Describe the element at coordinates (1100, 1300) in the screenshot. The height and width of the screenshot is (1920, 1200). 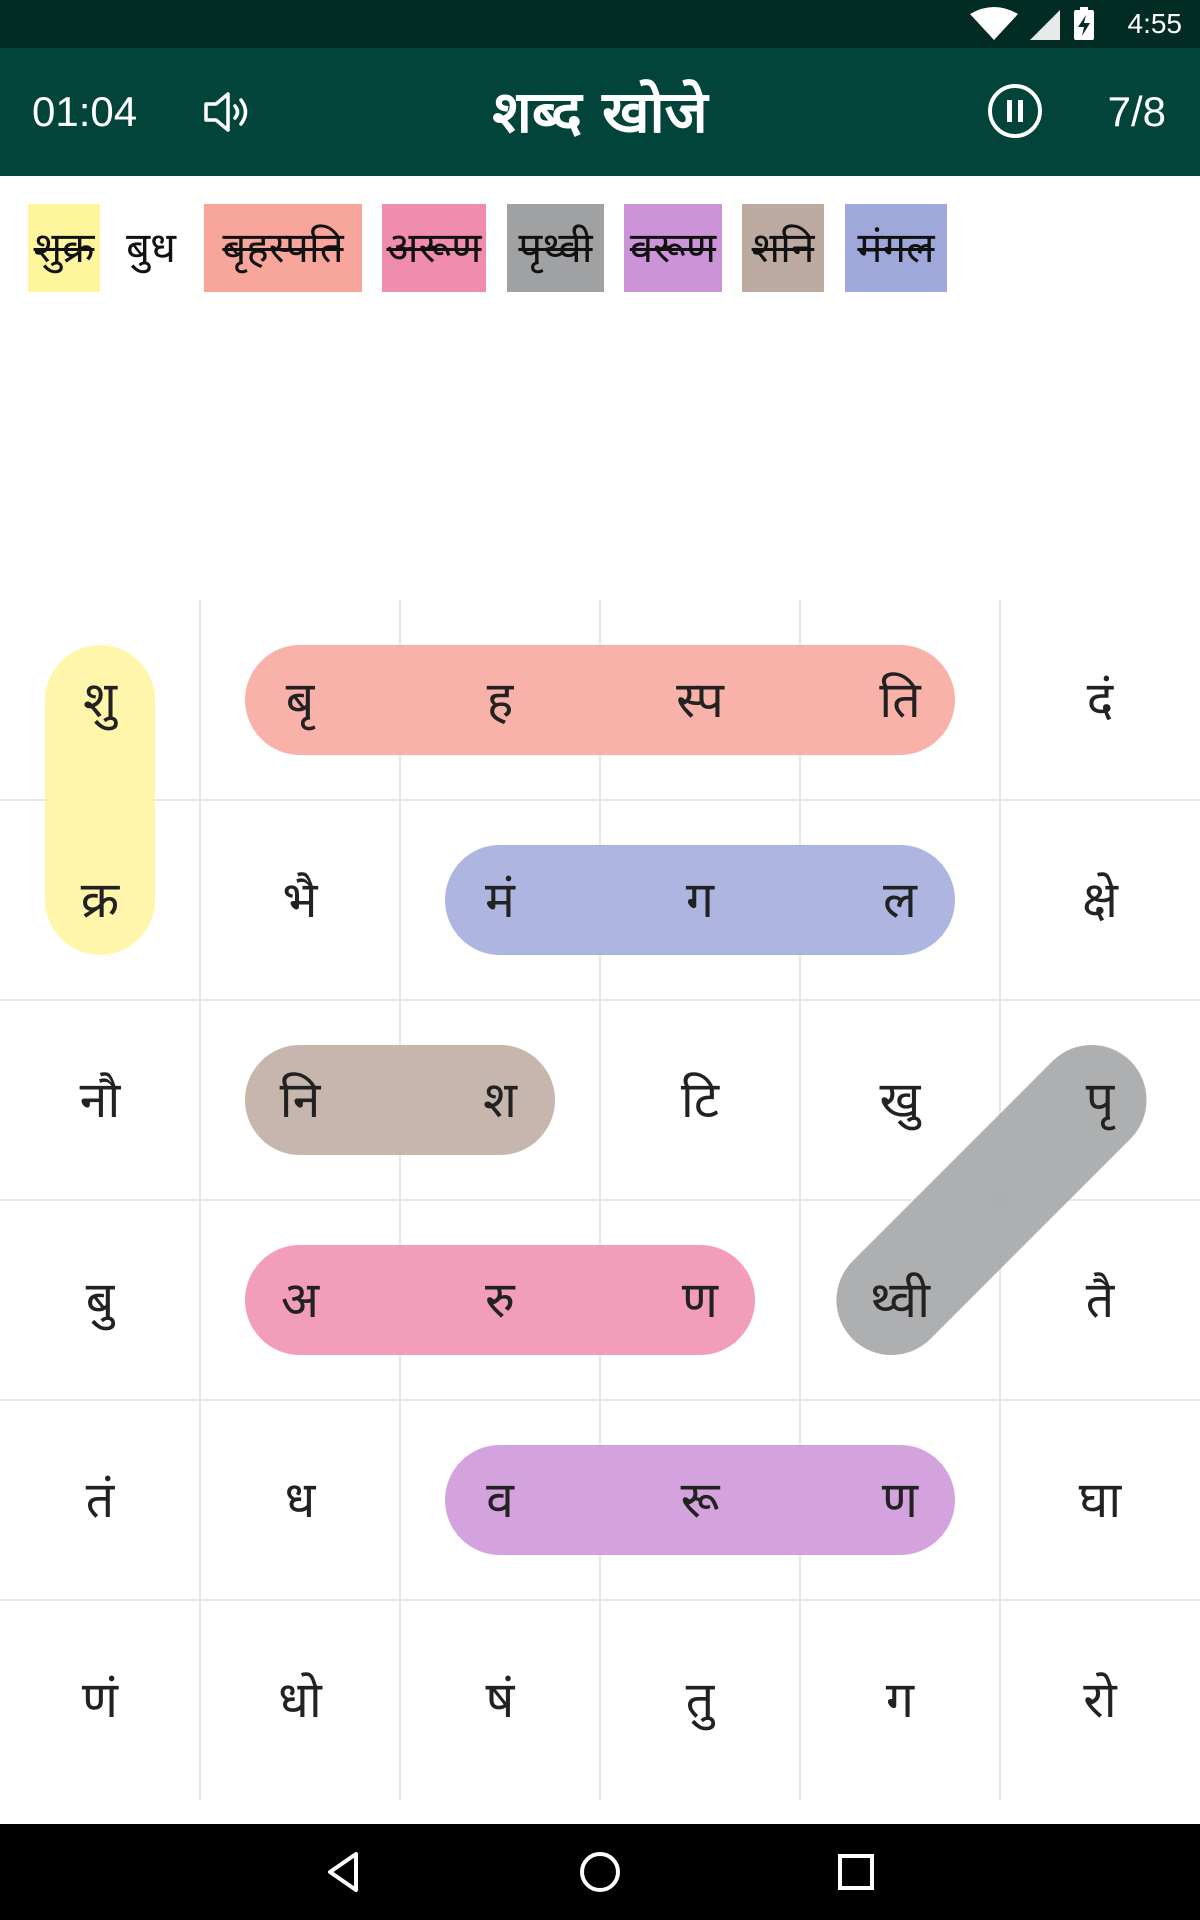
I see `grid-cell: तै` at that location.